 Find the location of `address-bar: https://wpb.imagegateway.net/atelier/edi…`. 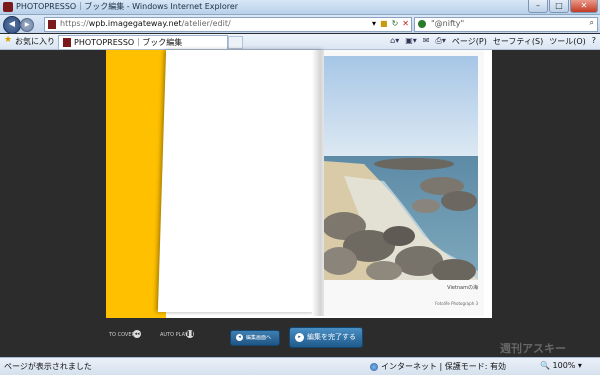

address-bar: https://wpb.imagegateway.net/atelier/edi… is located at coordinates (228, 24).